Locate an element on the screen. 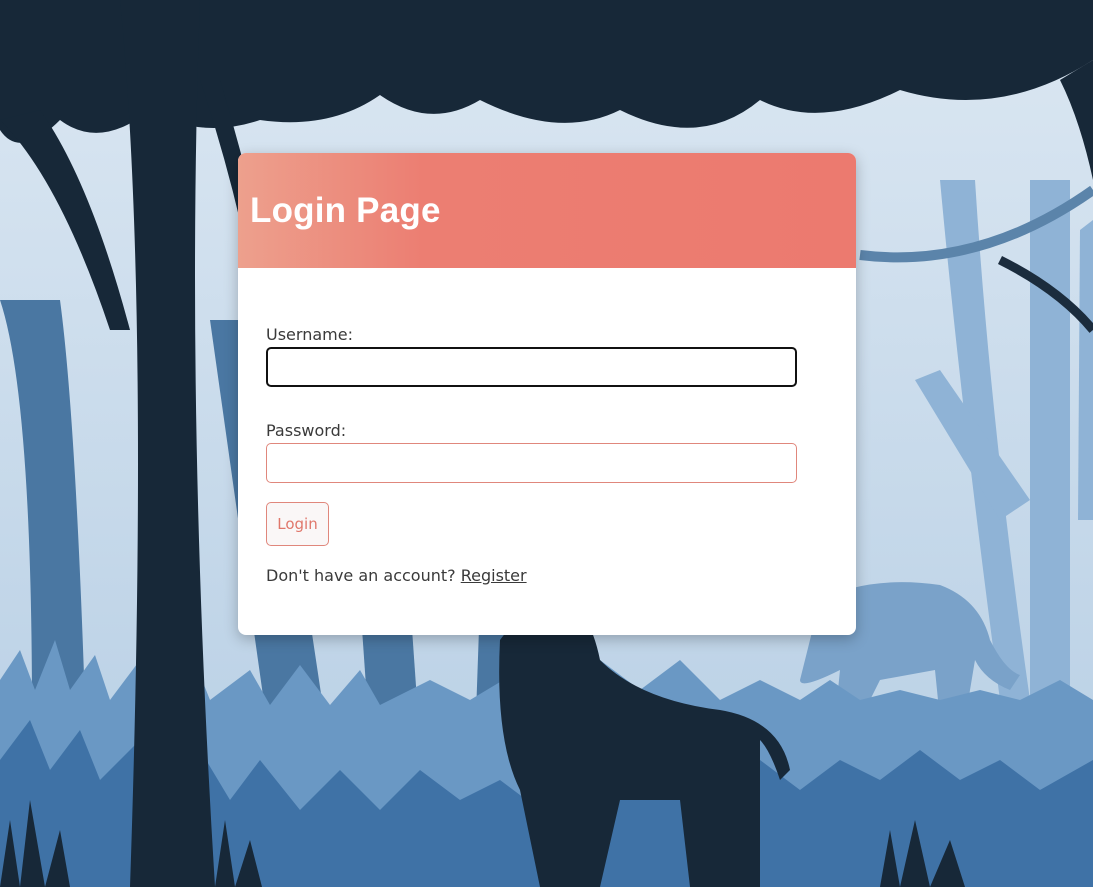 The width and height of the screenshot is (1093, 887). card-header: Login Page is located at coordinates (547, 210).